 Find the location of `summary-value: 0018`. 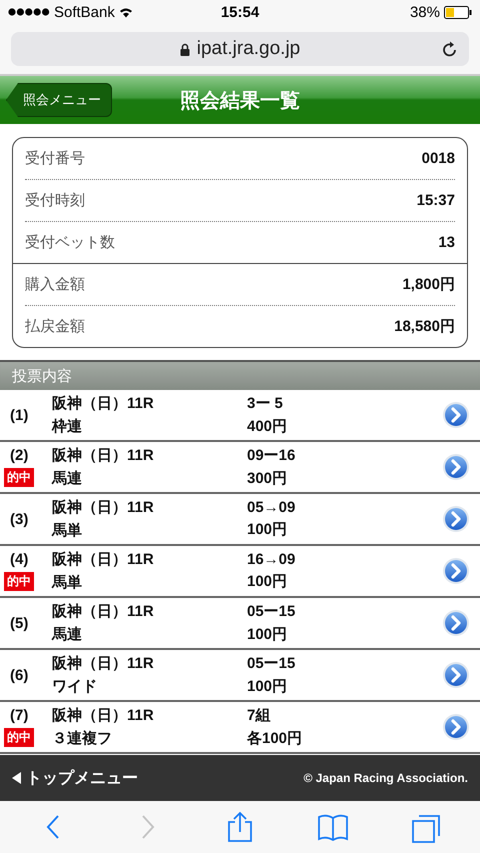

summary-value: 0018 is located at coordinates (438, 158).